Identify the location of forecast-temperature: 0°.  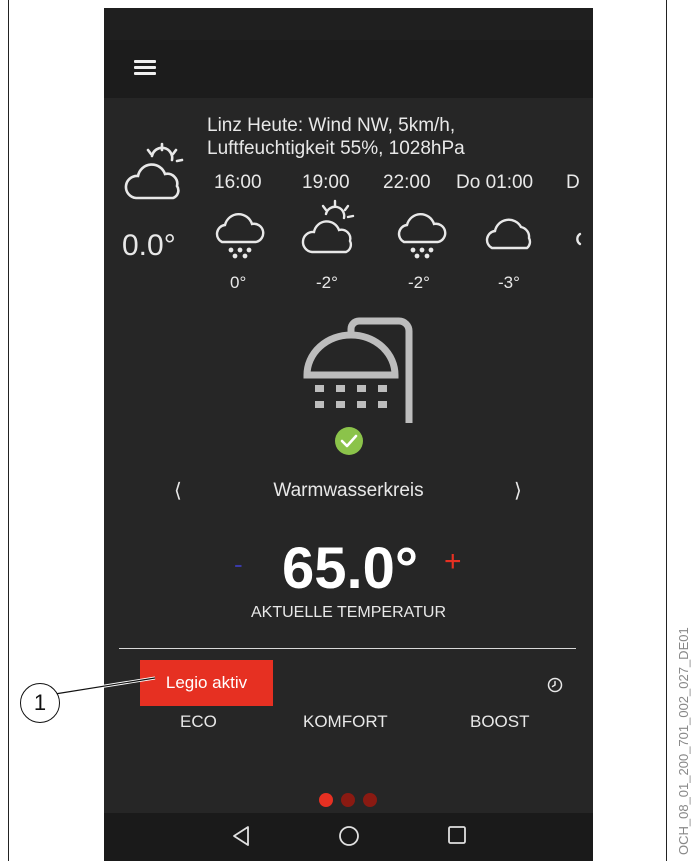
(238, 282).